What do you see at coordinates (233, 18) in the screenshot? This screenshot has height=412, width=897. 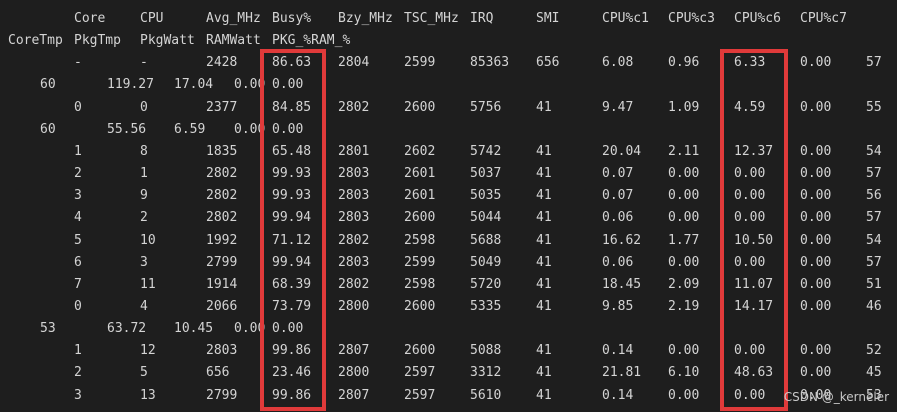 I see `terminal-cell: Avg_MHz` at bounding box center [233, 18].